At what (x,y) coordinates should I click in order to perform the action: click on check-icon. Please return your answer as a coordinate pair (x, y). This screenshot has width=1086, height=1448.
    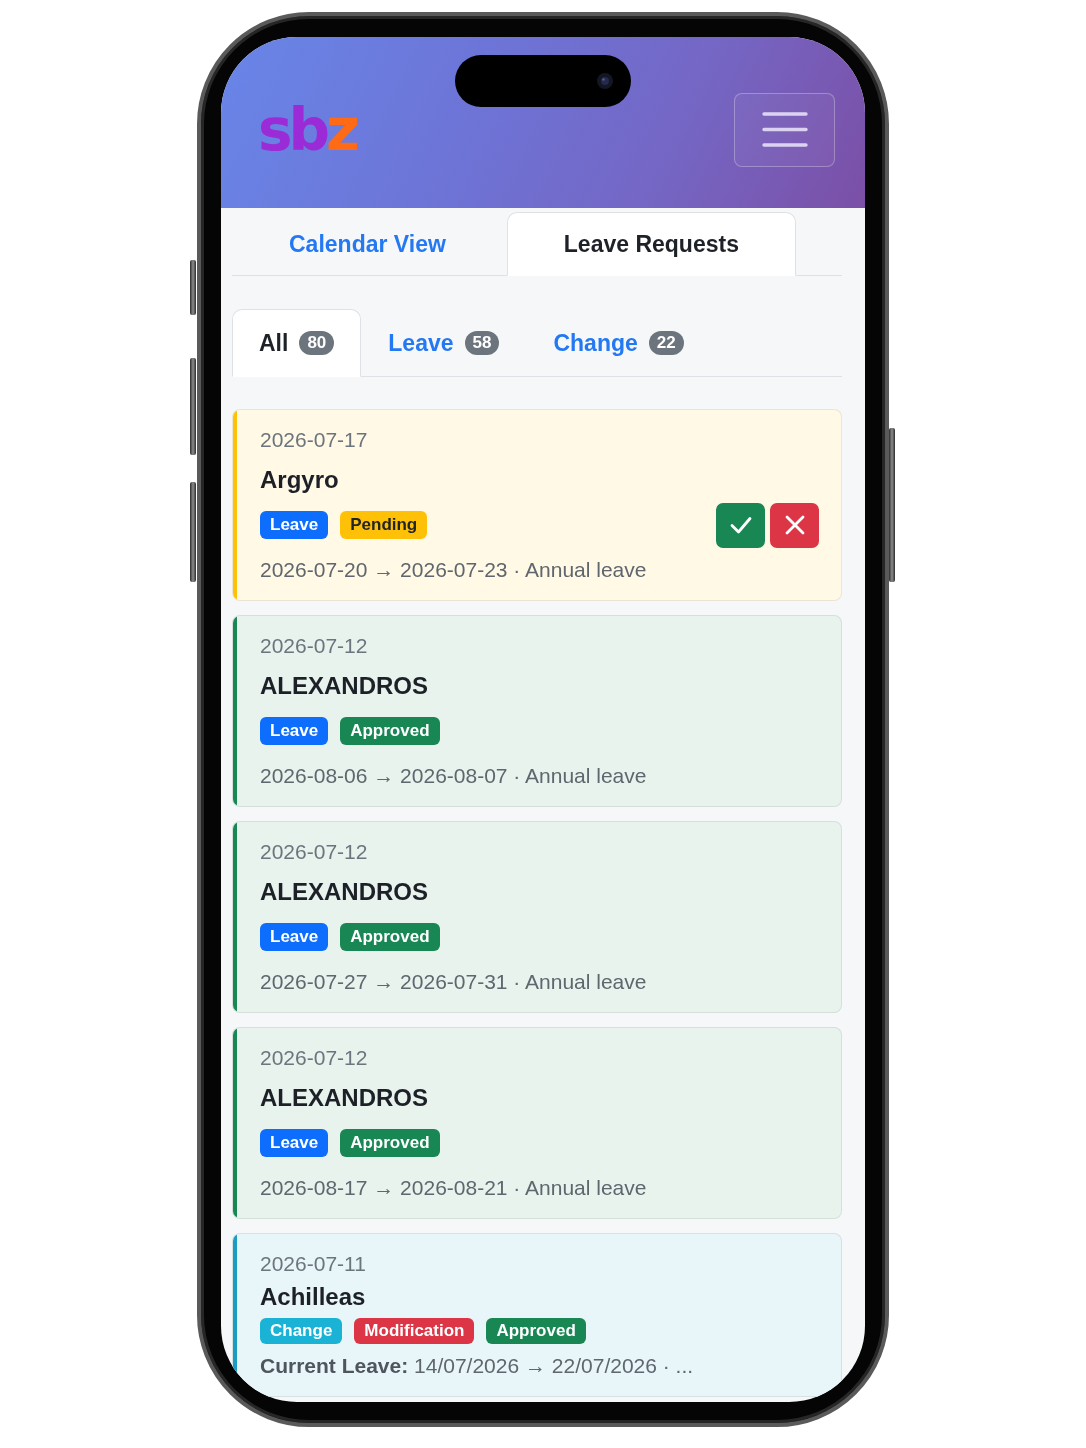
    Looking at the image, I should click on (740, 525).